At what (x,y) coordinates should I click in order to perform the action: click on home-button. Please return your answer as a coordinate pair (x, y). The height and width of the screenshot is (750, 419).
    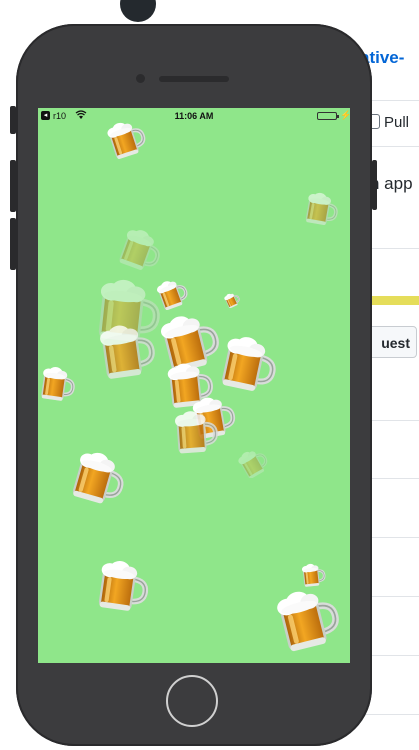
    Looking at the image, I should click on (192, 701).